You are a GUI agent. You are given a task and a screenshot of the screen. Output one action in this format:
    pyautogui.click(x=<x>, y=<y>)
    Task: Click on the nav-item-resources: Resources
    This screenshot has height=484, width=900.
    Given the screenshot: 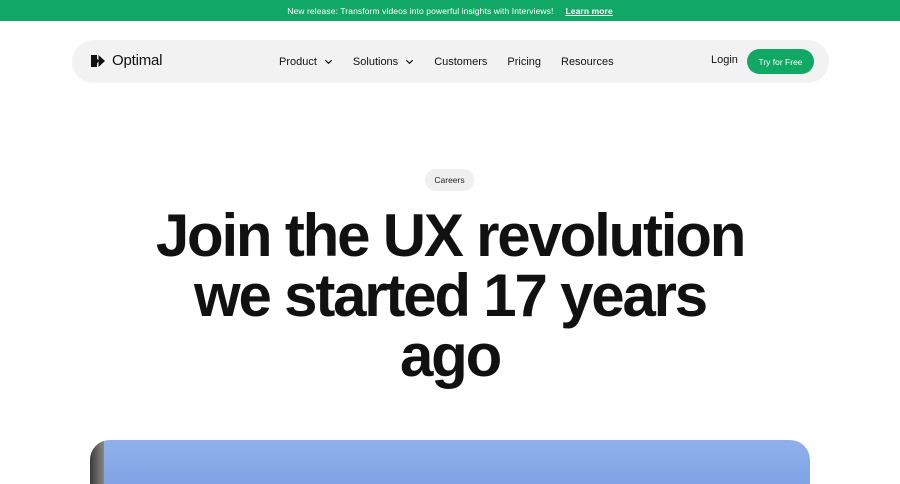 What is the action you would take?
    pyautogui.click(x=587, y=62)
    